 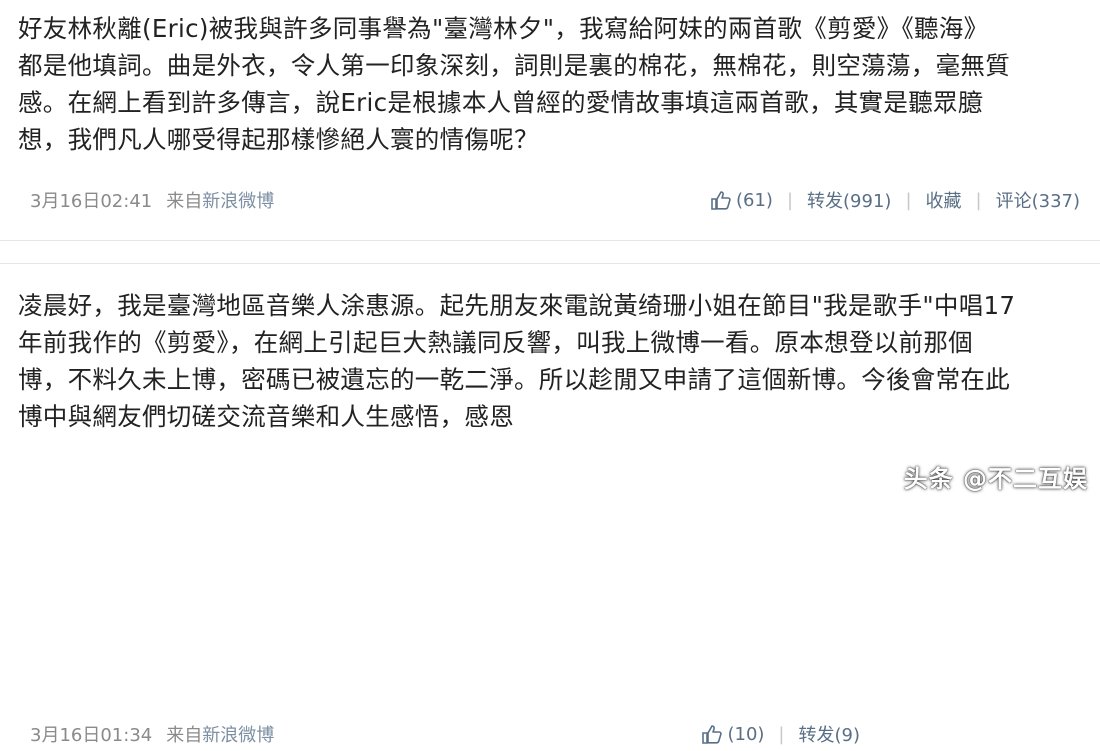 What do you see at coordinates (849, 200) in the screenshot?
I see `repost-button: 转发(991)` at bounding box center [849, 200].